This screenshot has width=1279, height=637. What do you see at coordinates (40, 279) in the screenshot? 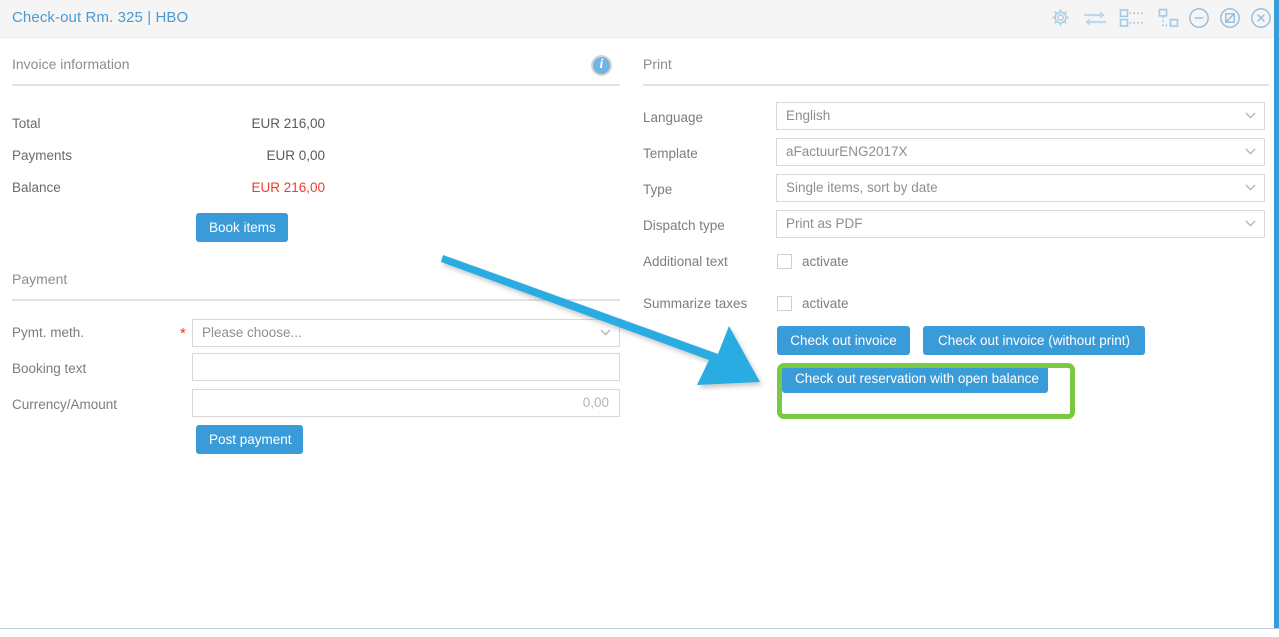
I see `payment-section-title: Payment` at bounding box center [40, 279].